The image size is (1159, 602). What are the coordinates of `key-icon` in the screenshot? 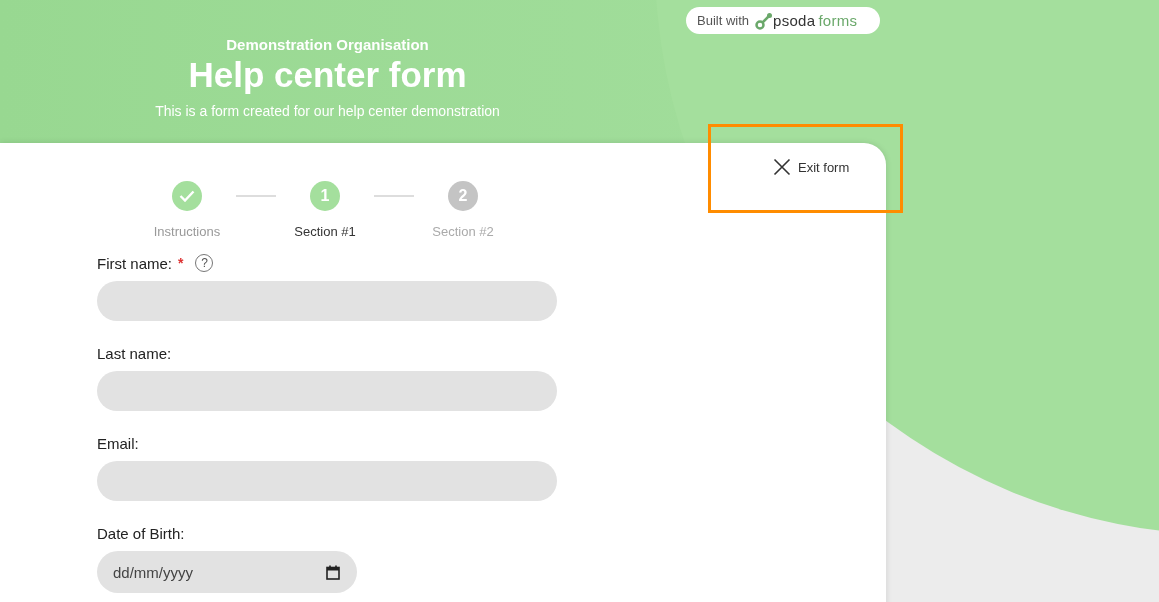 It's located at (764, 20).